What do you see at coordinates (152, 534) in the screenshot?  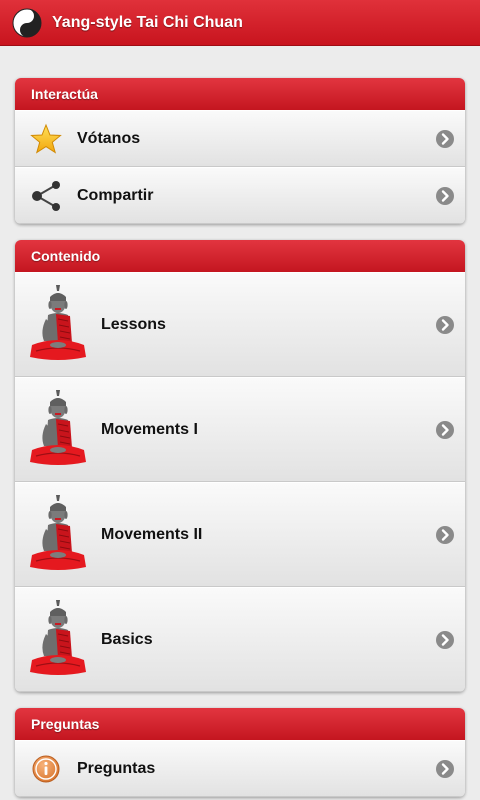 I see `menu-item-label: Movements II` at bounding box center [152, 534].